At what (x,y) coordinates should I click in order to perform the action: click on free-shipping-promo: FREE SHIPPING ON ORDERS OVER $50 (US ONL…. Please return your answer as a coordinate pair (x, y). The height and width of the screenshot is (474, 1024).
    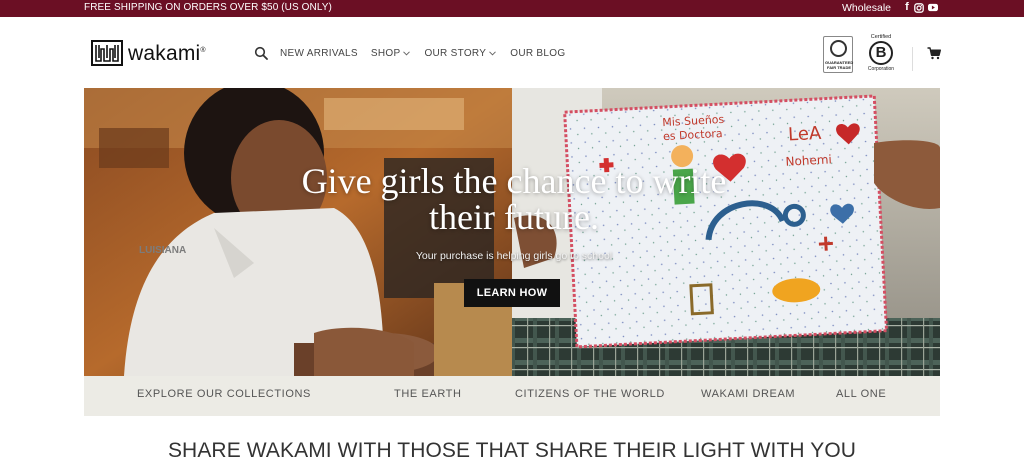
    Looking at the image, I should click on (208, 7).